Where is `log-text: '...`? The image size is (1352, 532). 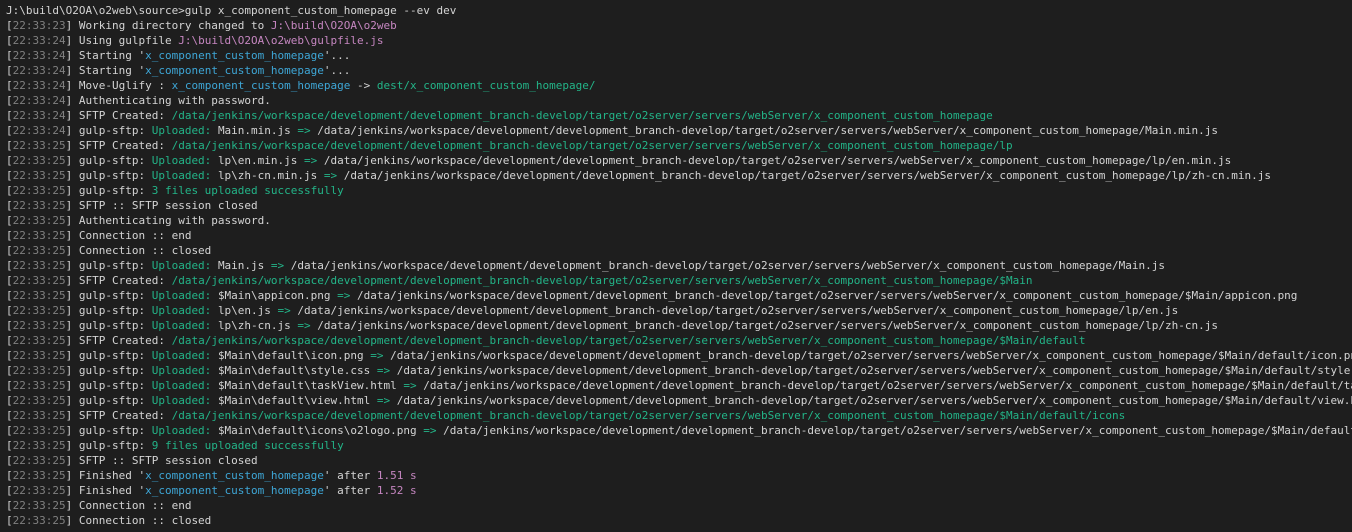 log-text: '... is located at coordinates (337, 70).